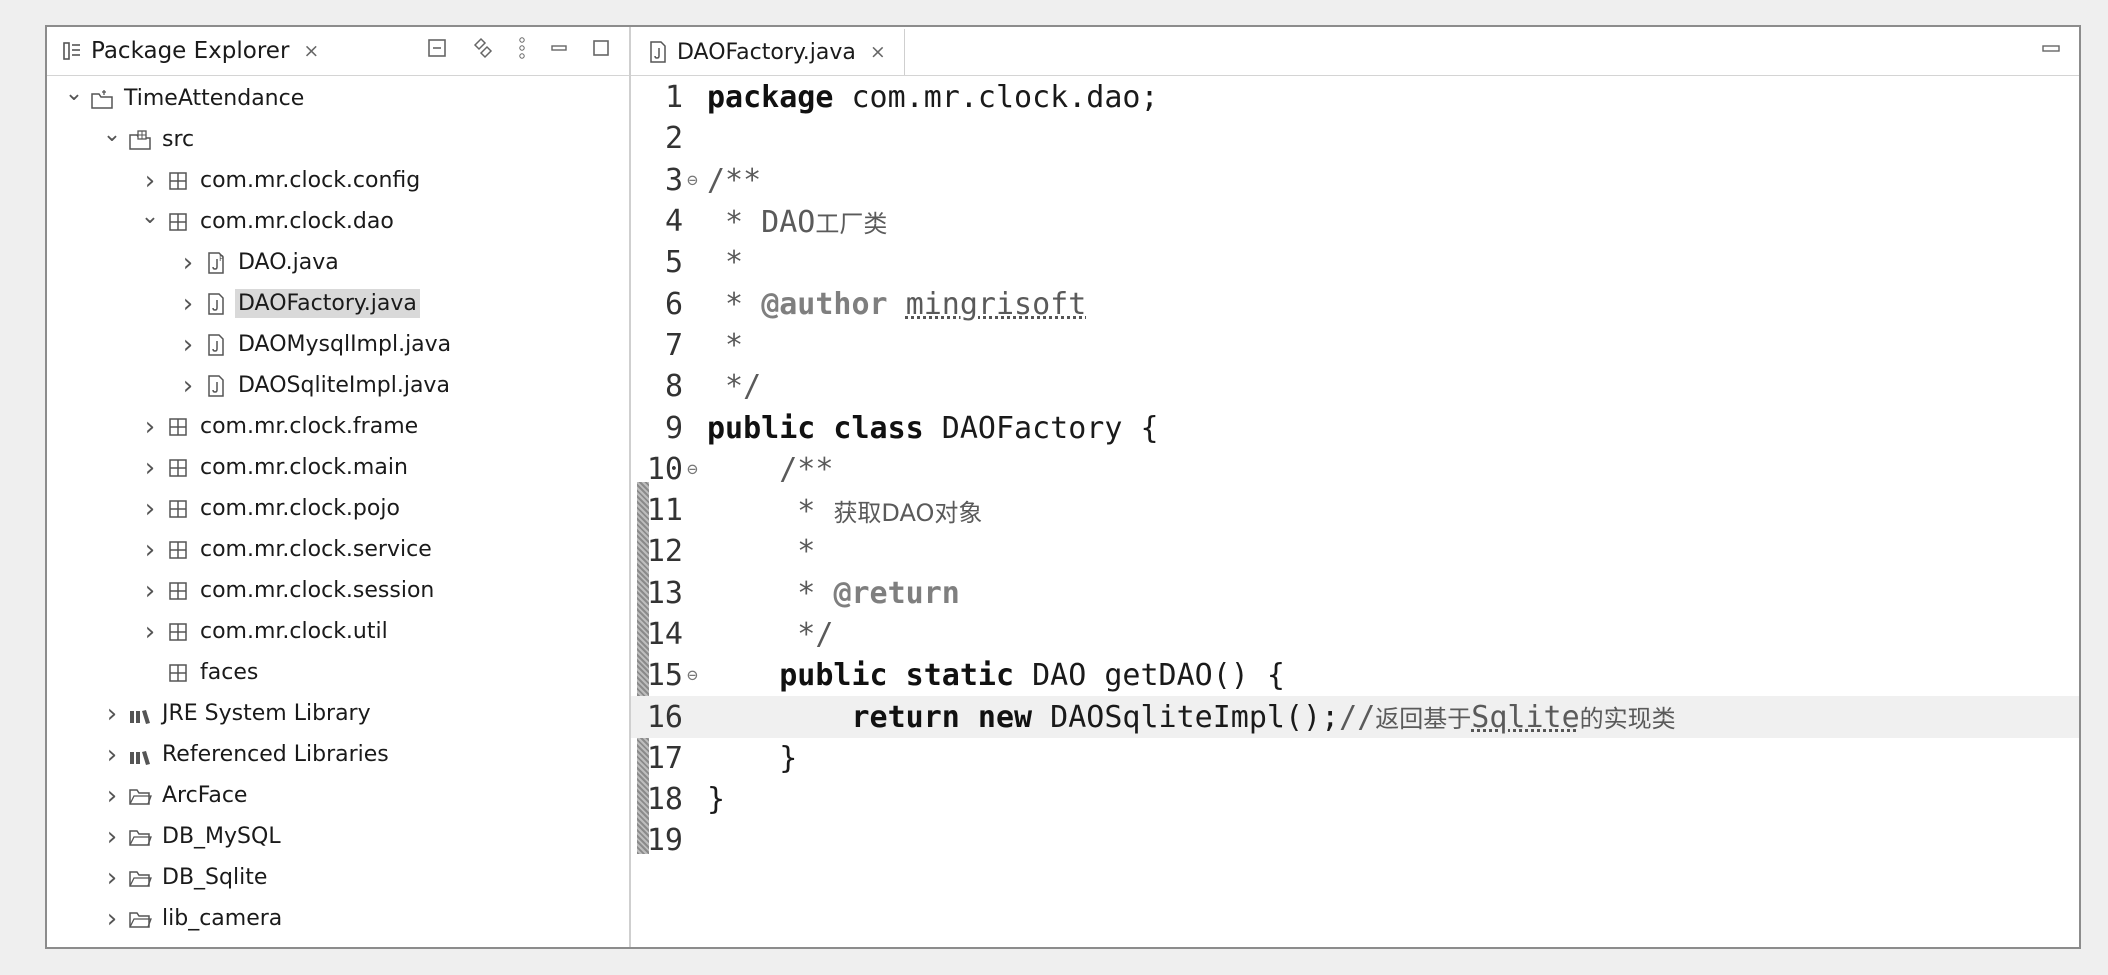 This screenshot has height=975, width=2108. Describe the element at coordinates (1355, 180) in the screenshot. I see `code-line: 3 ⊖/**` at that location.